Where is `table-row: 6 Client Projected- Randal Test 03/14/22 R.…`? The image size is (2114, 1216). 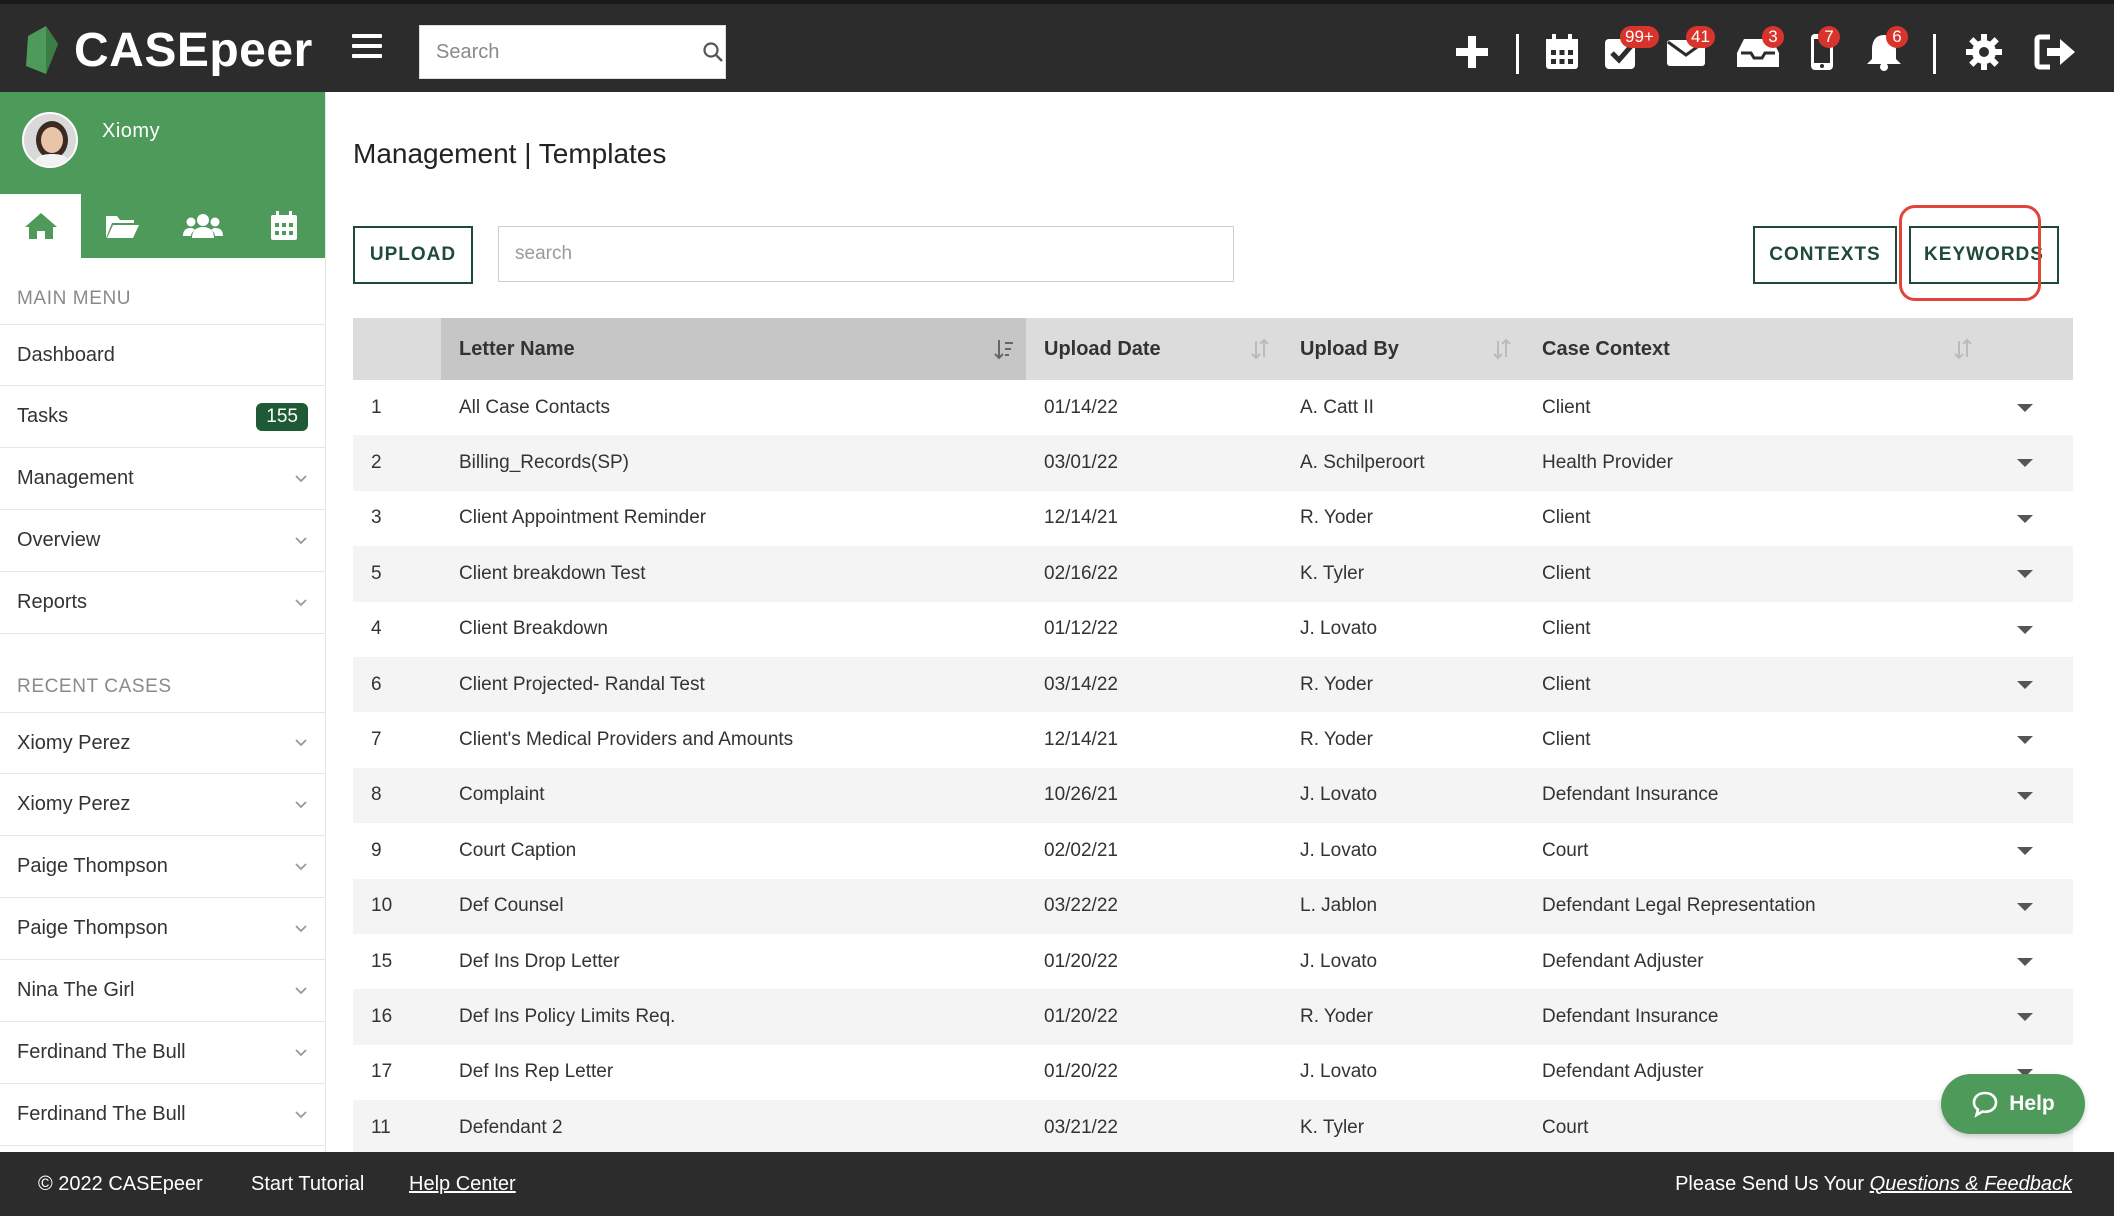
table-row: 6 Client Projected- Randal Test 03/14/22 R.… is located at coordinates (1213, 684).